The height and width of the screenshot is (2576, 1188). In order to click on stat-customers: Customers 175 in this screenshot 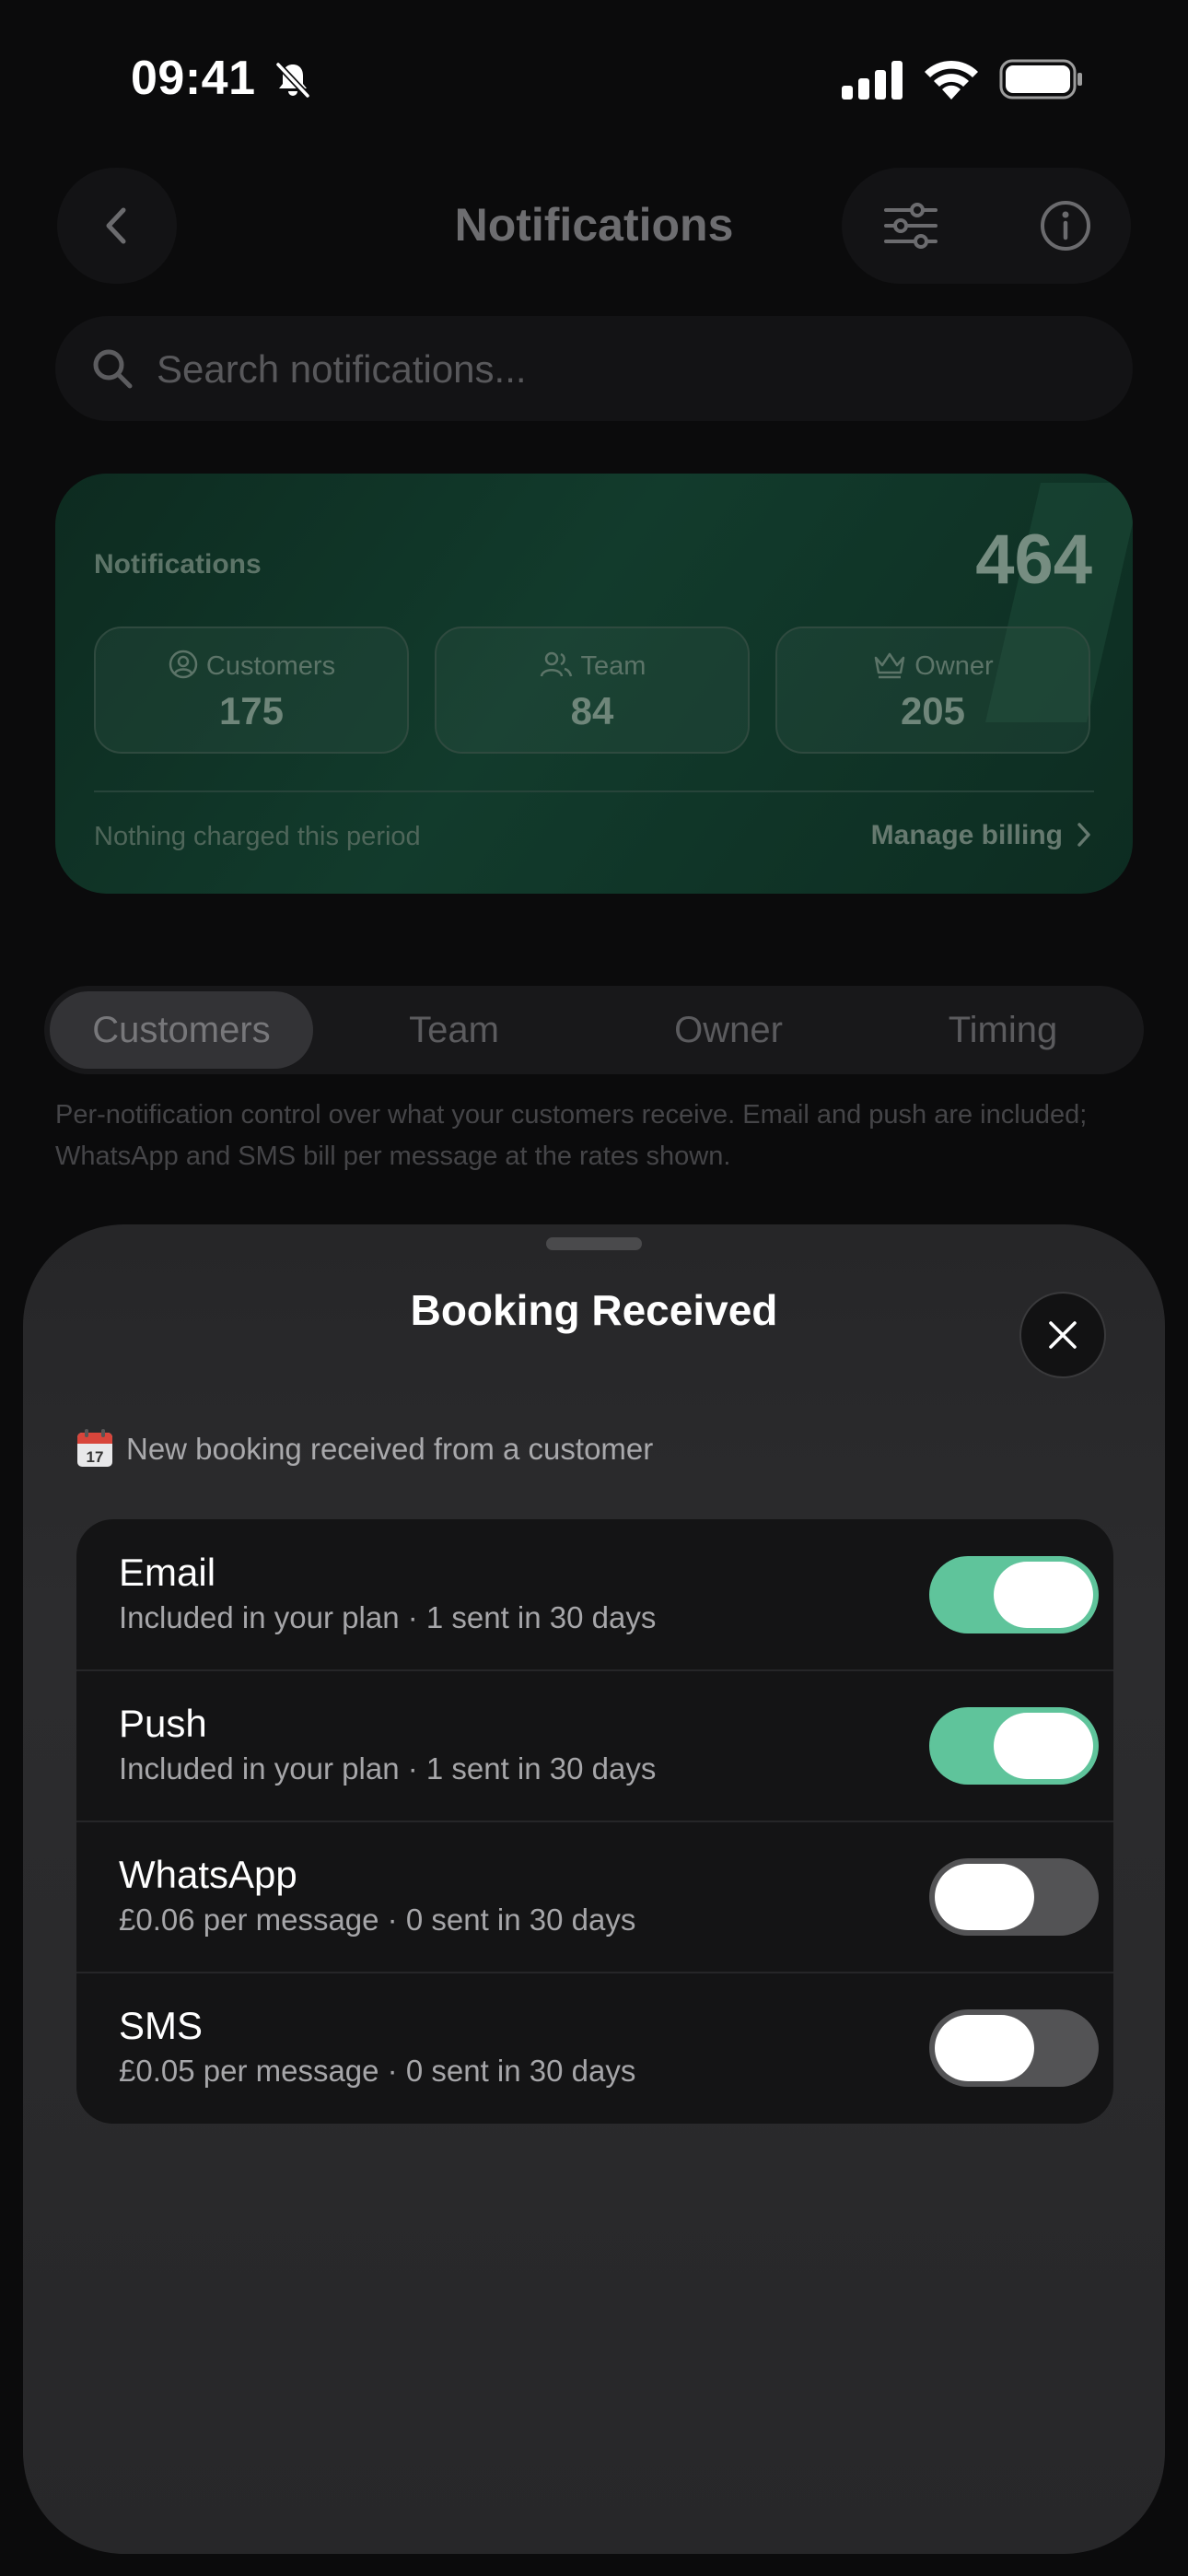, I will do `click(251, 690)`.